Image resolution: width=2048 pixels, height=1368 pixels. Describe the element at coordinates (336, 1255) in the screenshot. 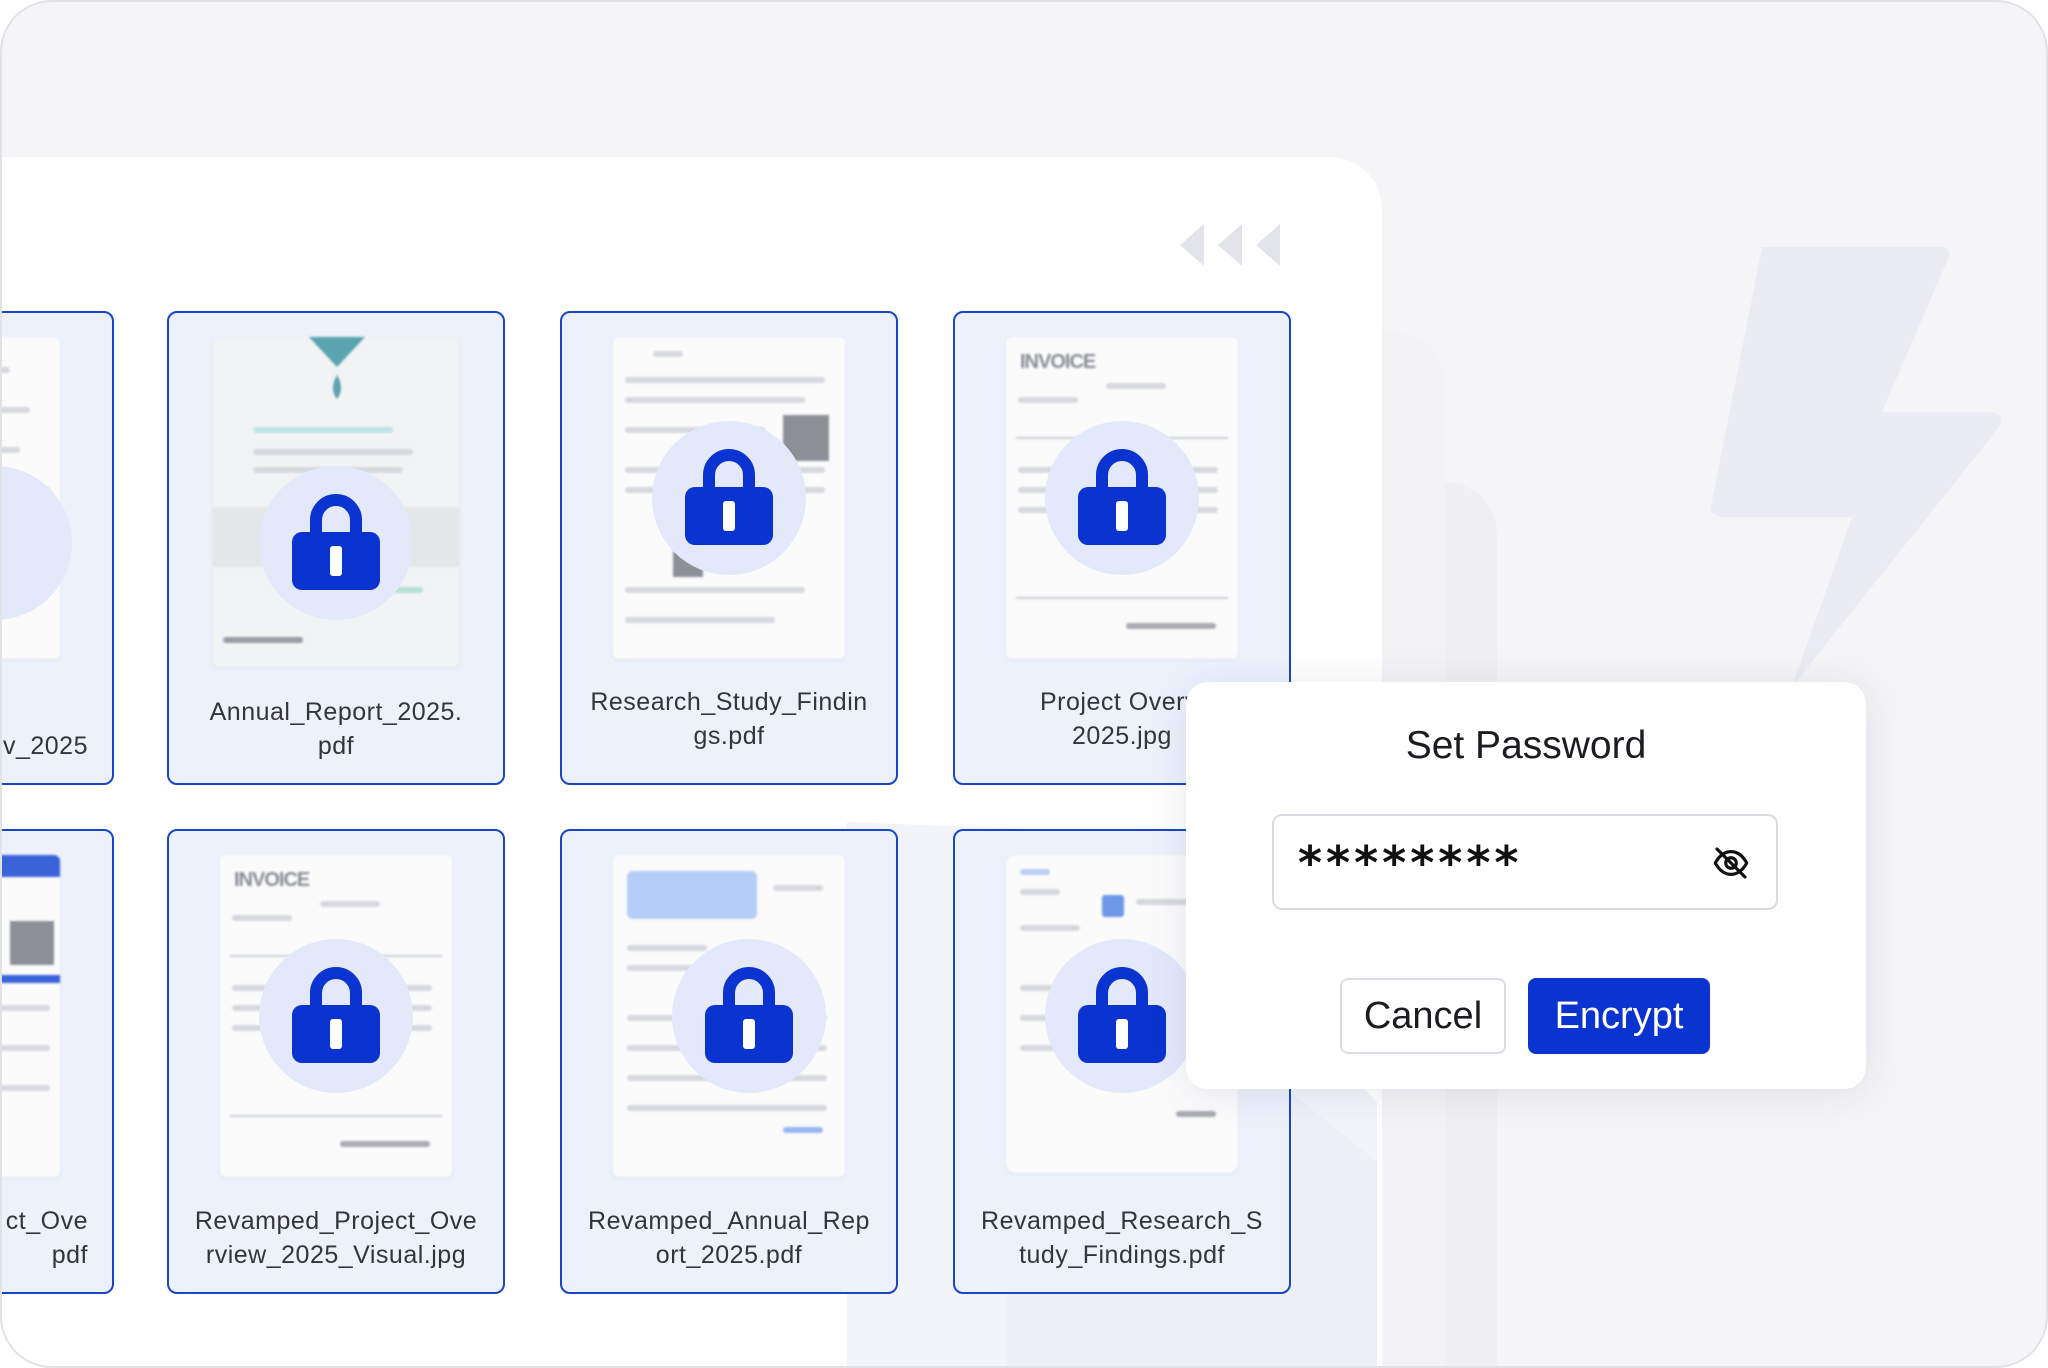

I see `file-name-line: rview_2025_Visual.jpg` at that location.